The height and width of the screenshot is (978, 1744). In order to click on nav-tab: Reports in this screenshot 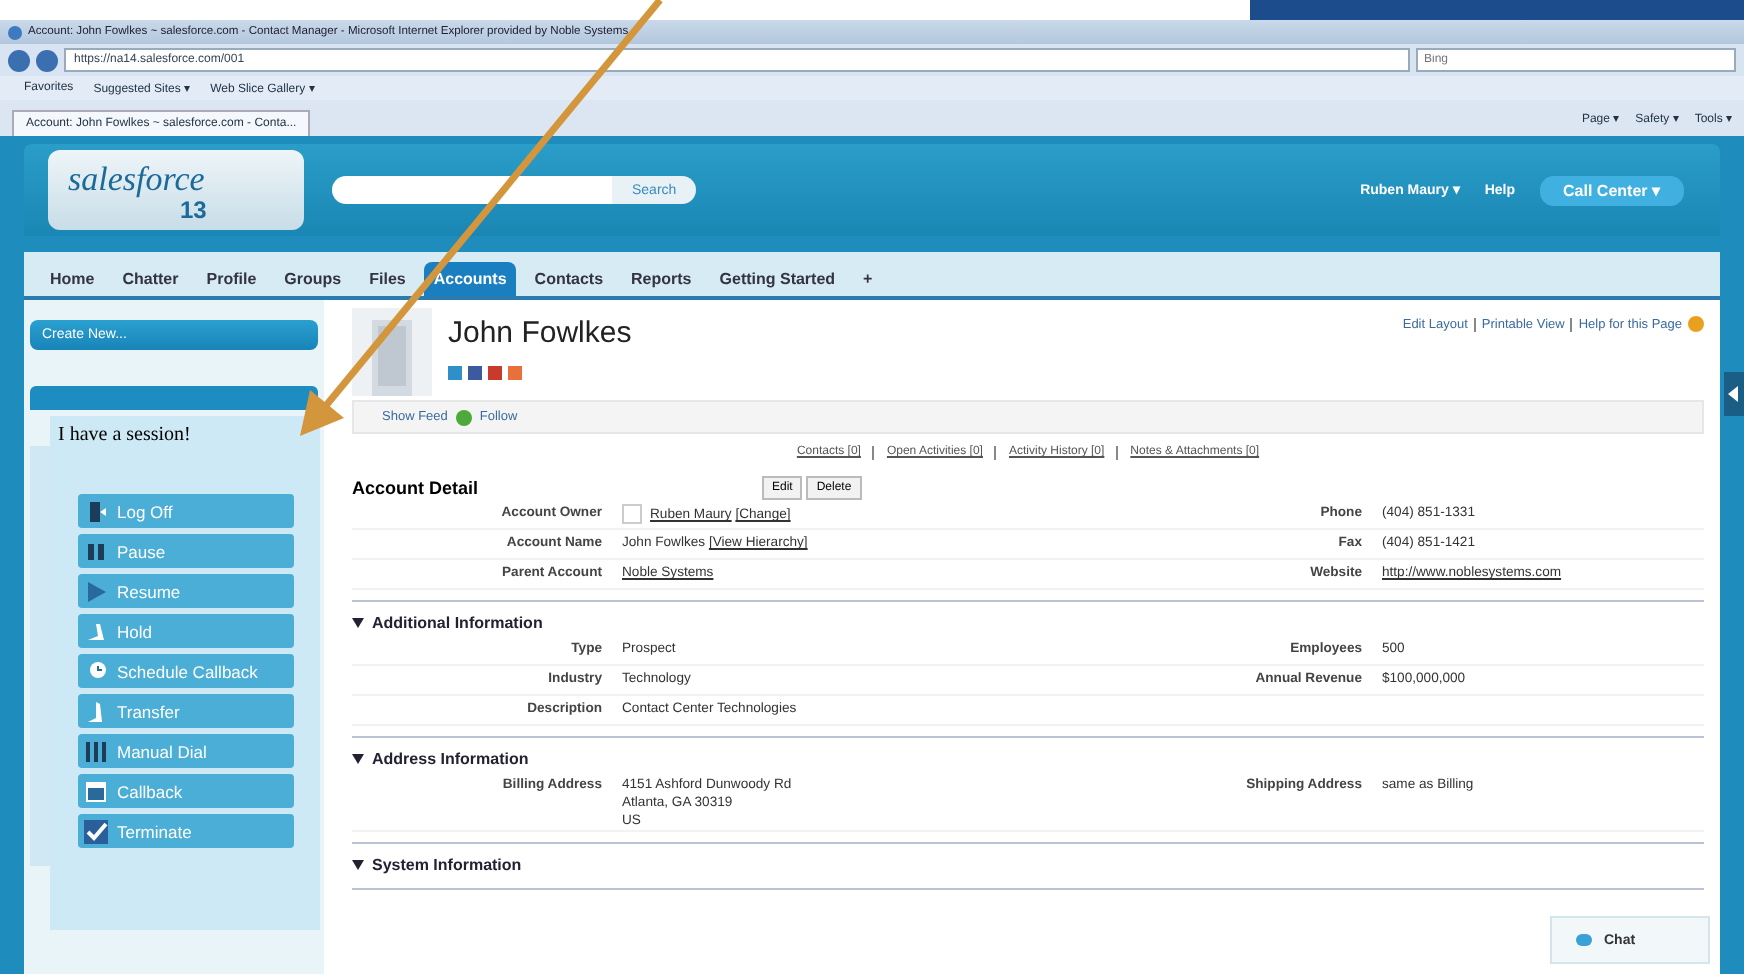, I will do `click(661, 279)`.